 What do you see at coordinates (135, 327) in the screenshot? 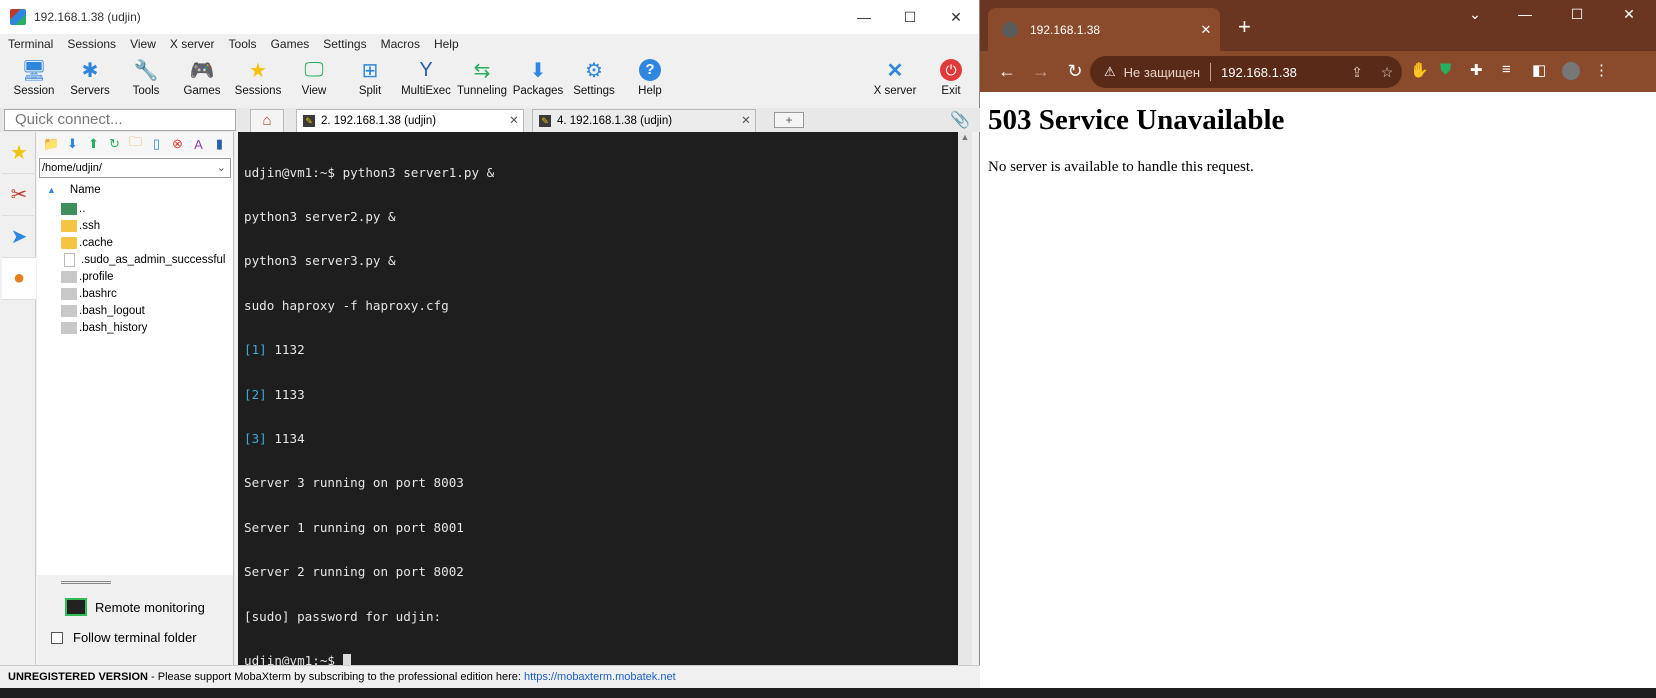
I see `file-row: .bash_history` at bounding box center [135, 327].